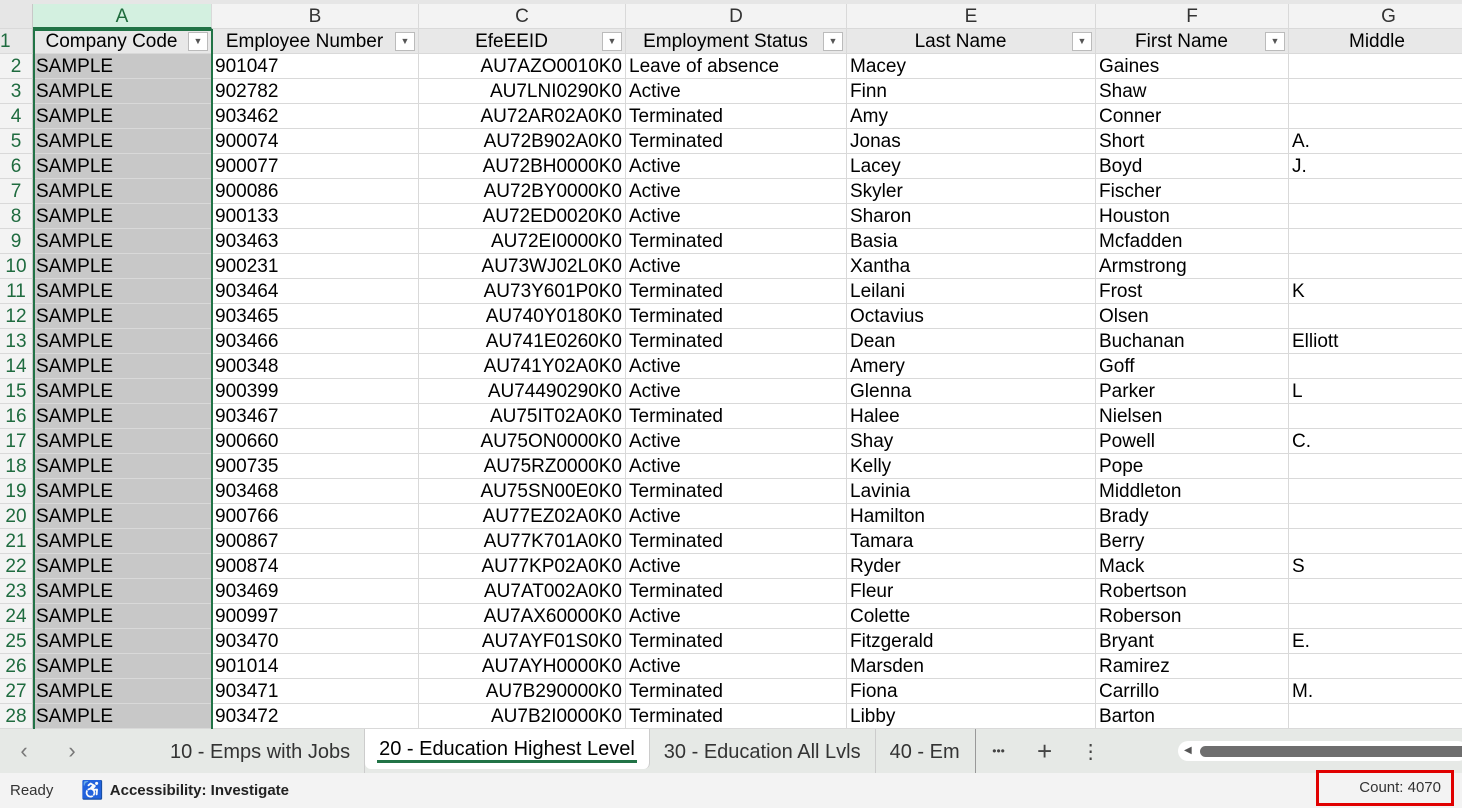  I want to click on horizontal-scrollbar: ◀, so click(1320, 751).